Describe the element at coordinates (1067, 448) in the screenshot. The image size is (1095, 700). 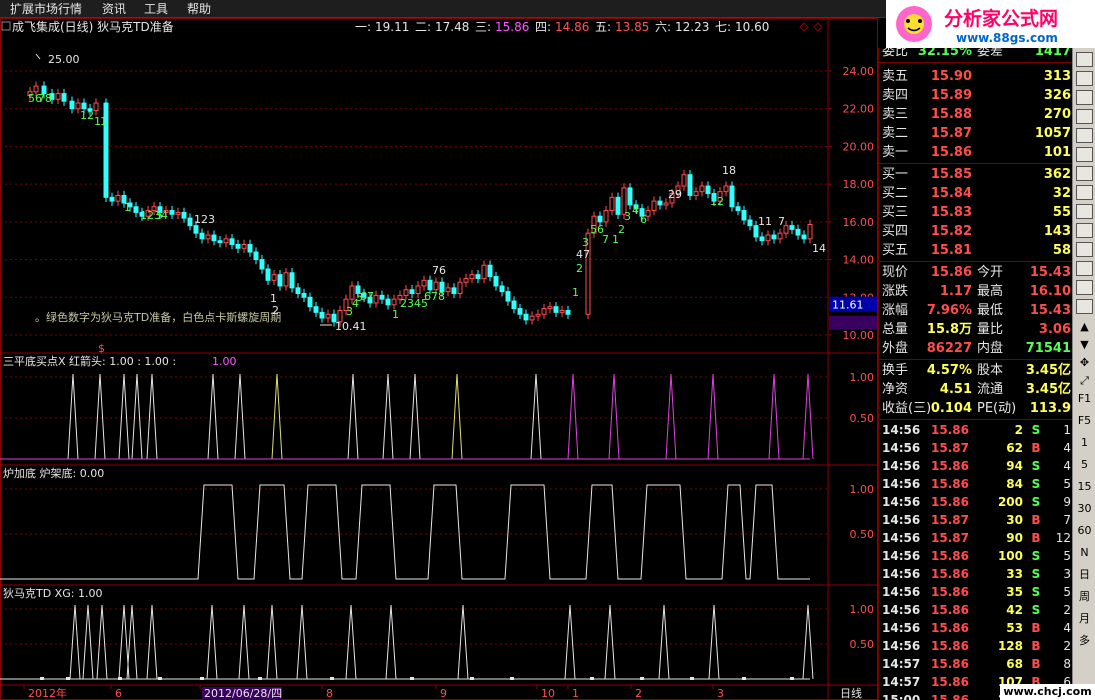
I see `tick-count: 4` at that location.